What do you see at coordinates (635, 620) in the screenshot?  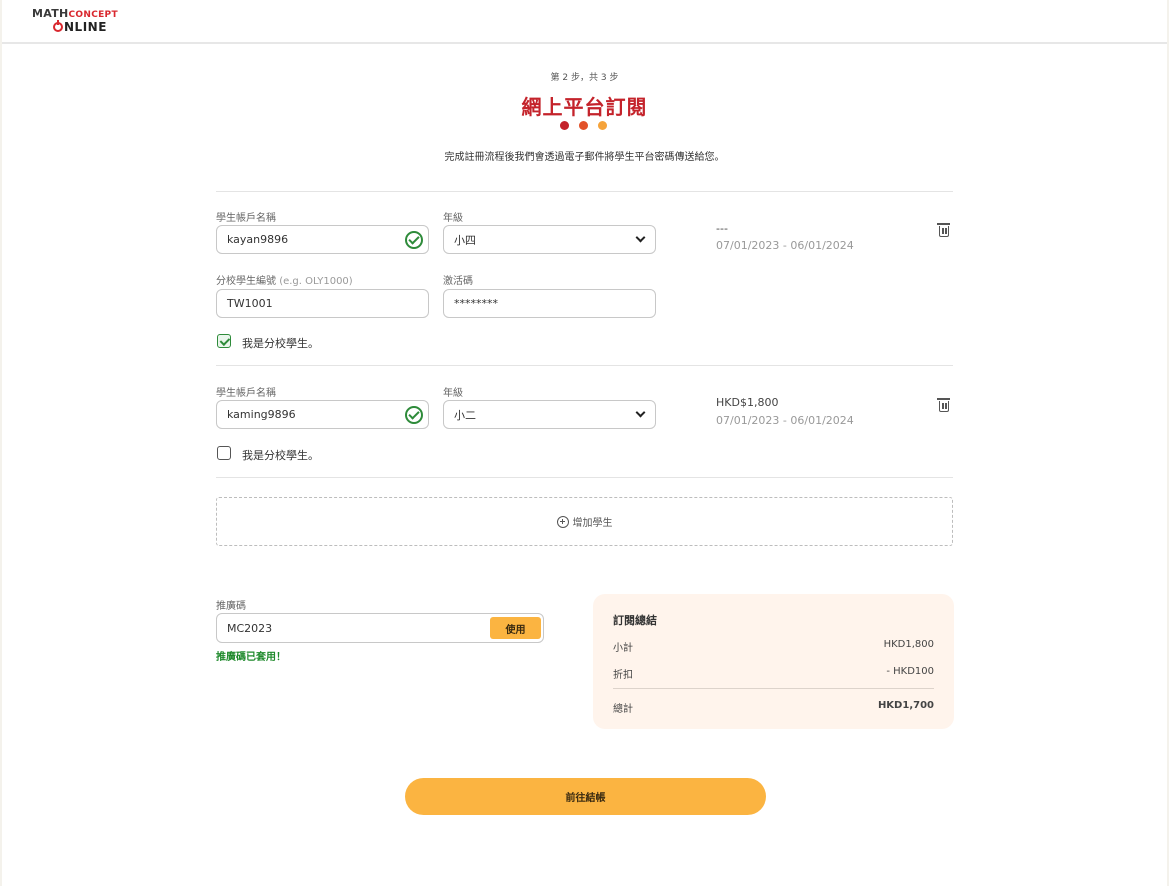 I see `summary-title: 訂閱總結` at bounding box center [635, 620].